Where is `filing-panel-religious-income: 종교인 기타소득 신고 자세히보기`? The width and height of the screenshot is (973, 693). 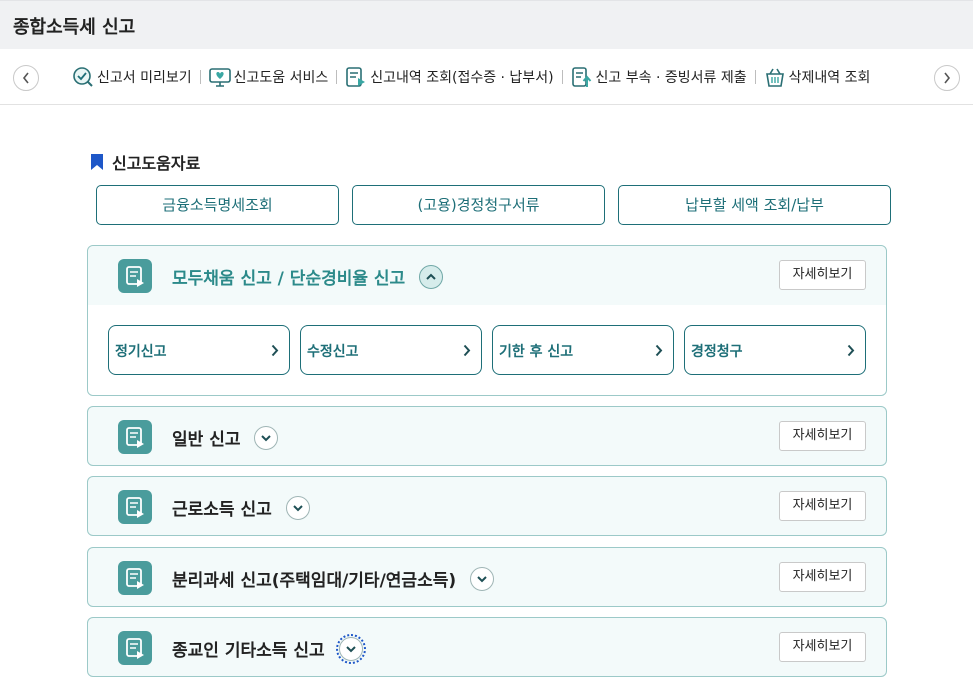 filing-panel-religious-income: 종교인 기타소득 신고 자세히보기 is located at coordinates (487, 647).